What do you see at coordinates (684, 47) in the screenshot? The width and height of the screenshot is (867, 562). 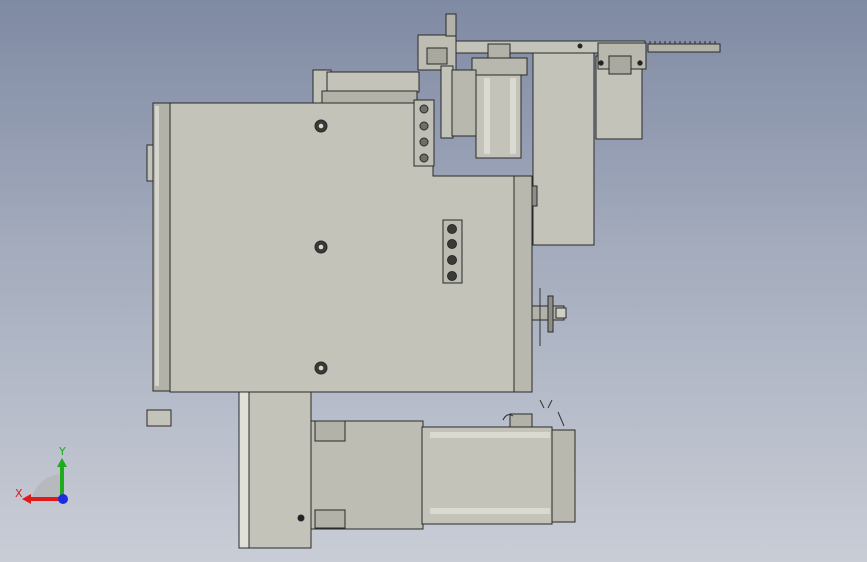 I see `comb-strip` at bounding box center [684, 47].